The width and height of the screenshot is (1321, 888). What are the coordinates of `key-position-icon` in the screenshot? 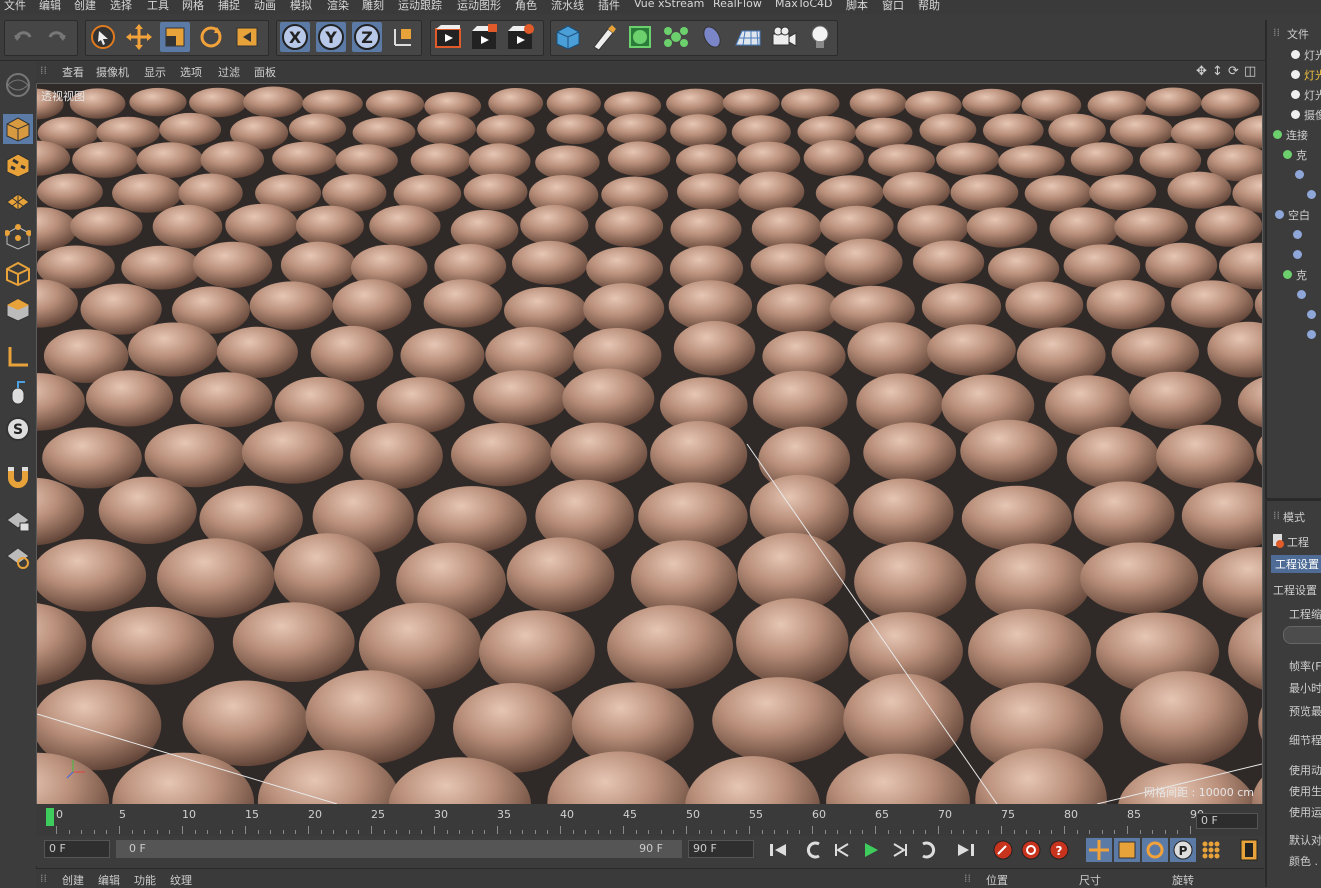 It's located at (1099, 850).